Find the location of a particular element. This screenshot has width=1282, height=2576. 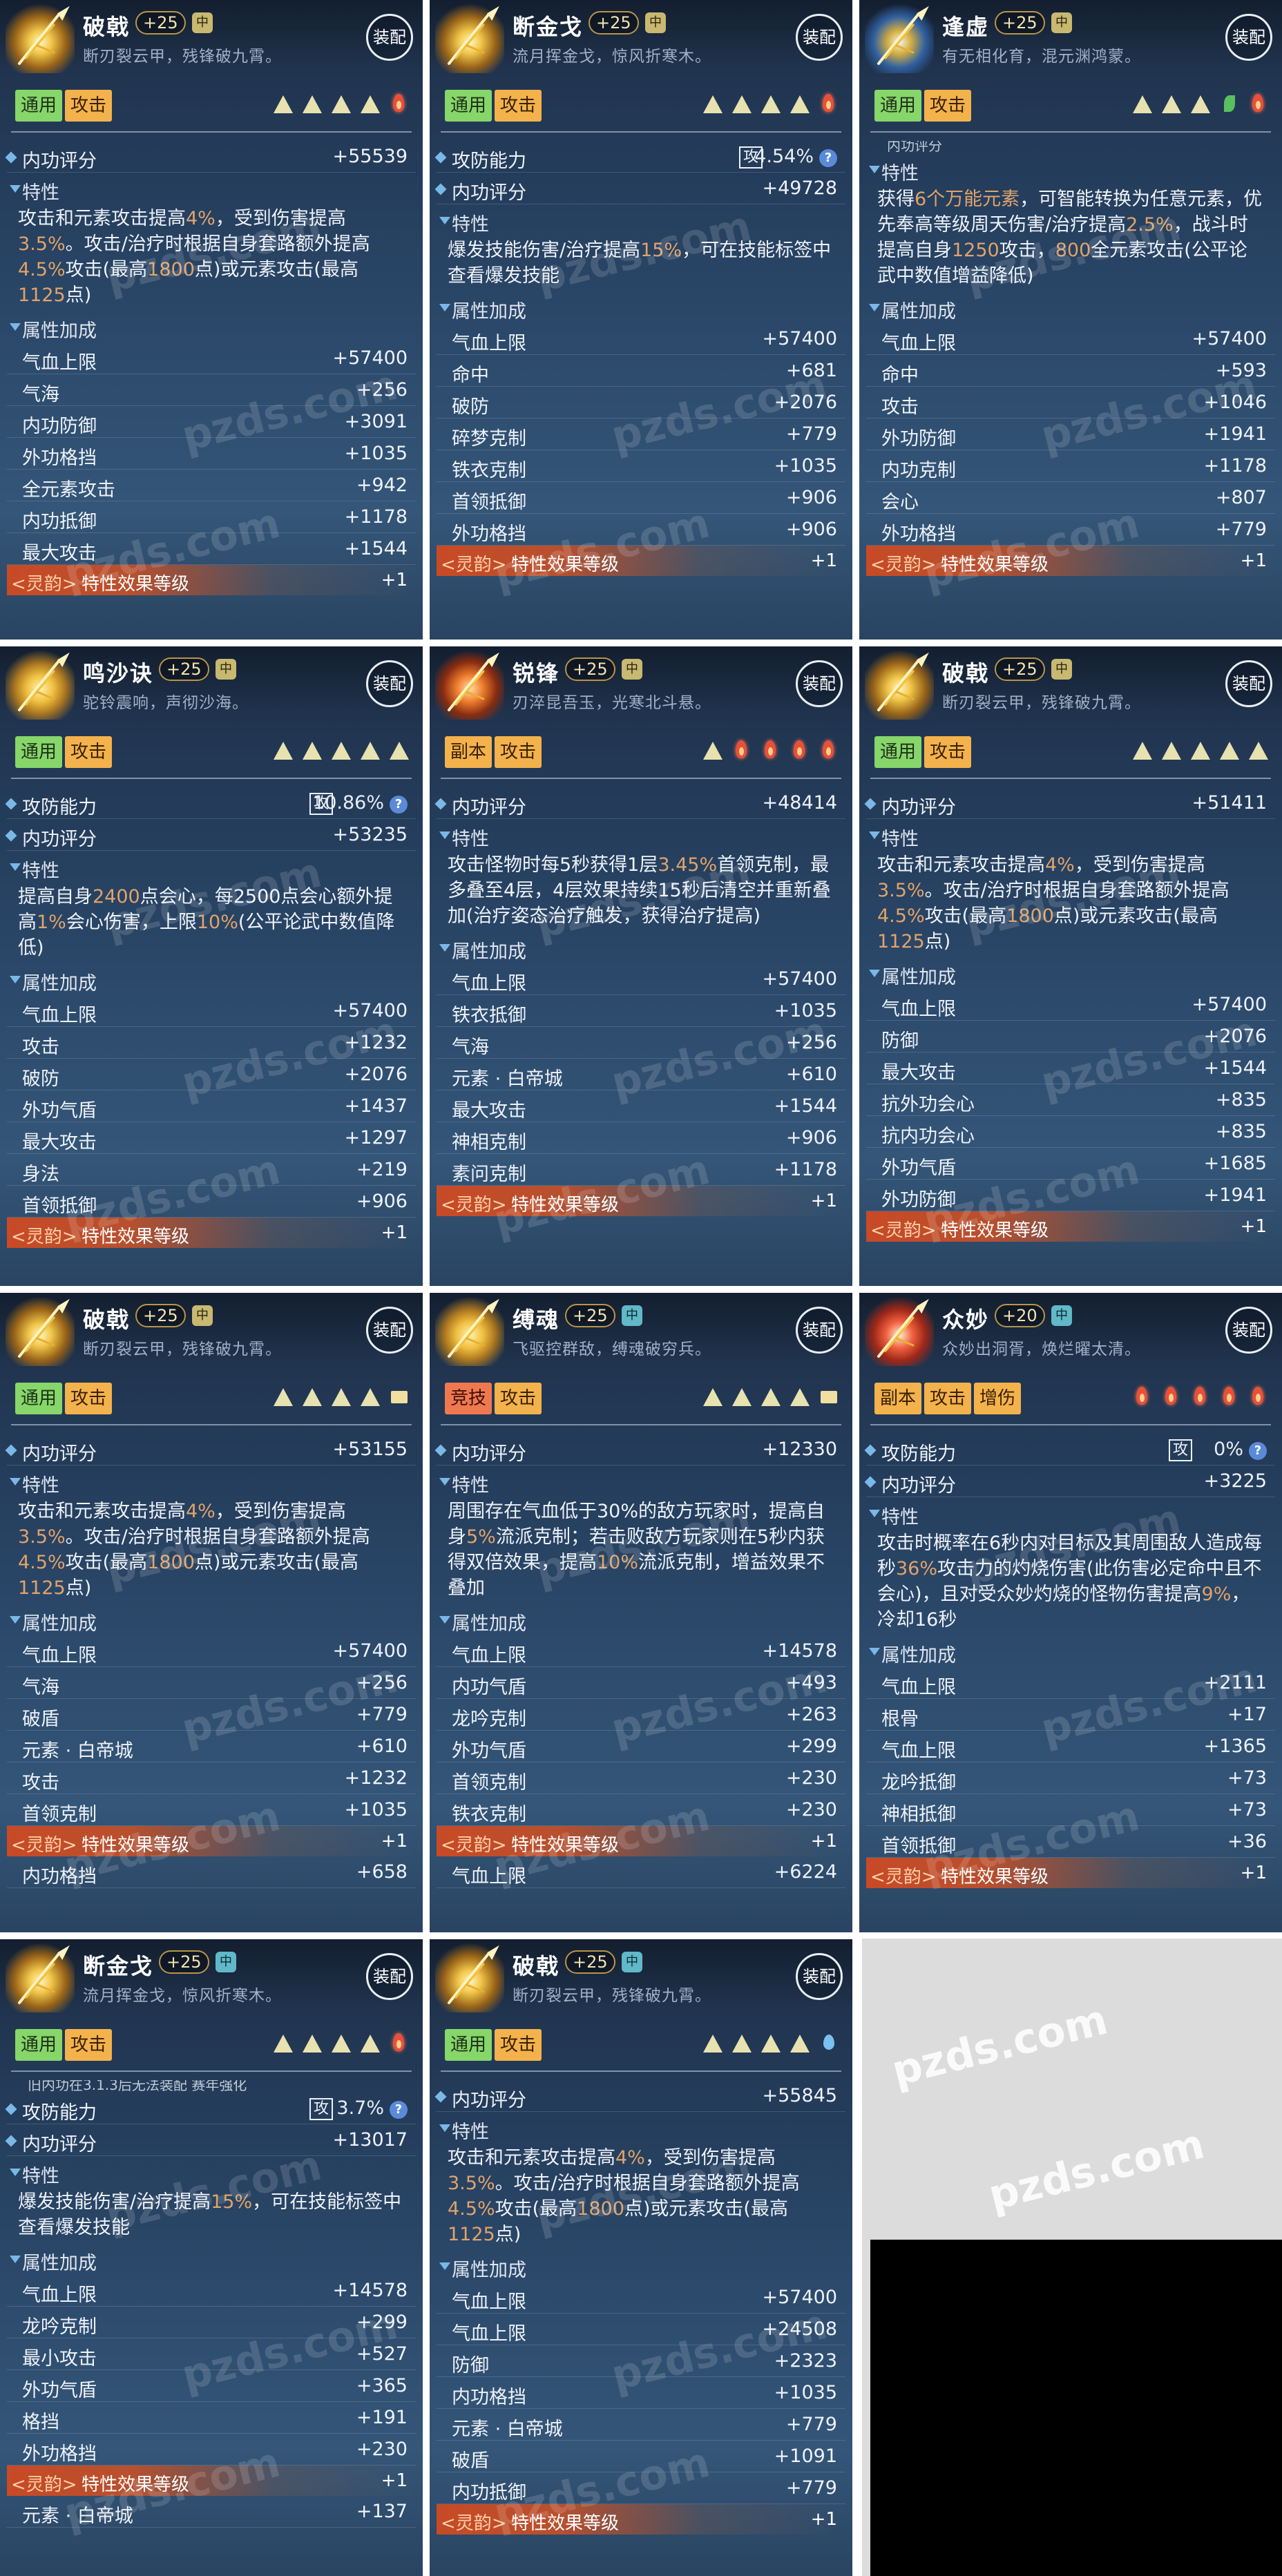

level-badge: +25 is located at coordinates (160, 1315).